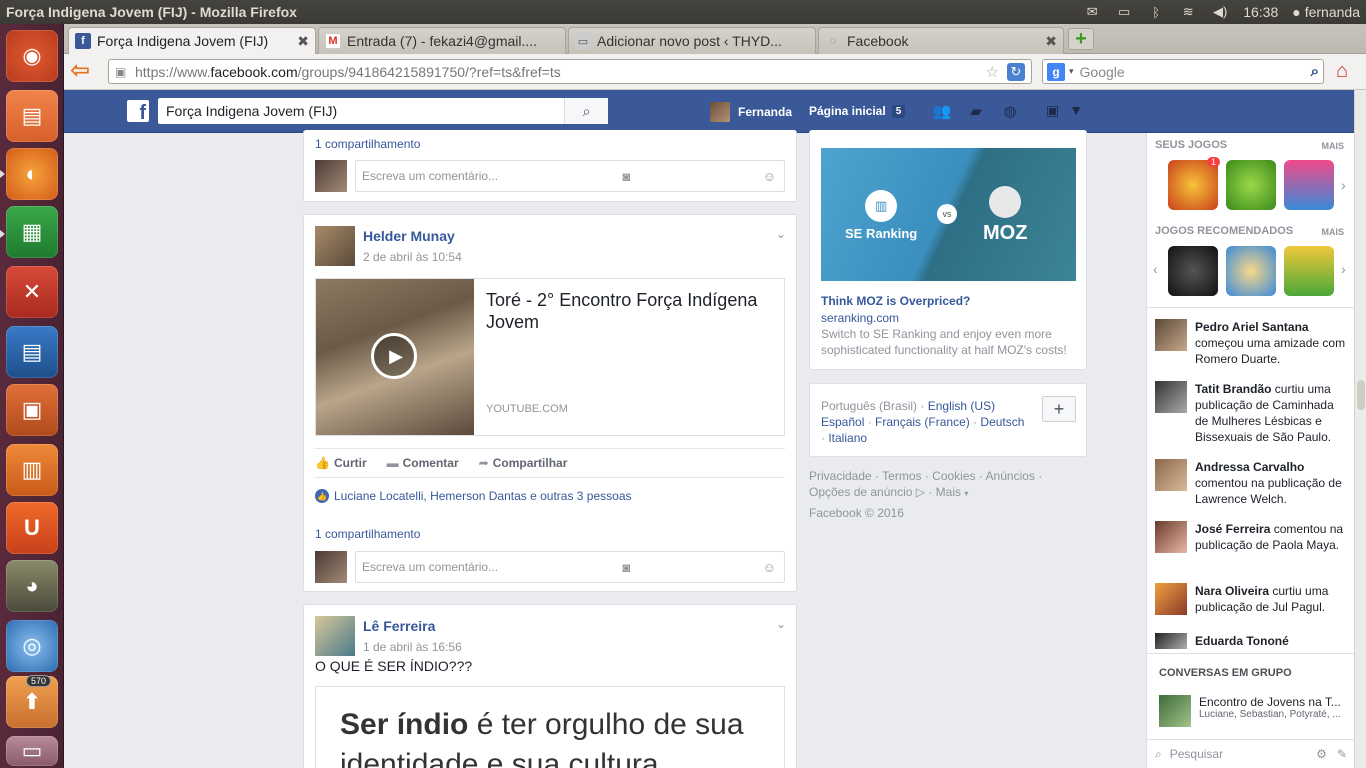  Describe the element at coordinates (586, 111) in the screenshot. I see `search-button: ⌕` at that location.